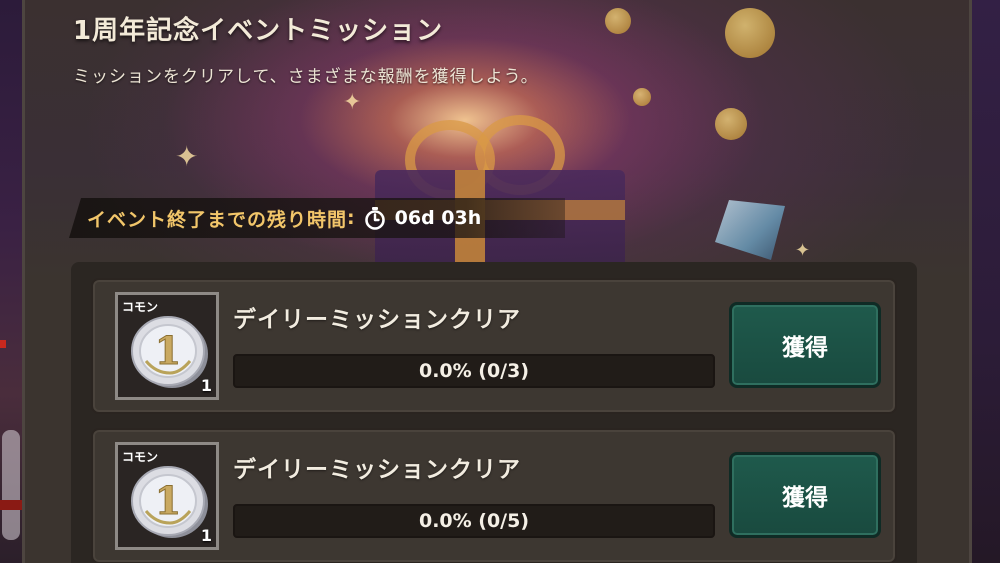  Describe the element at coordinates (258, 31) in the screenshot. I see `page-title: 1周年記念イベントミッション` at that location.